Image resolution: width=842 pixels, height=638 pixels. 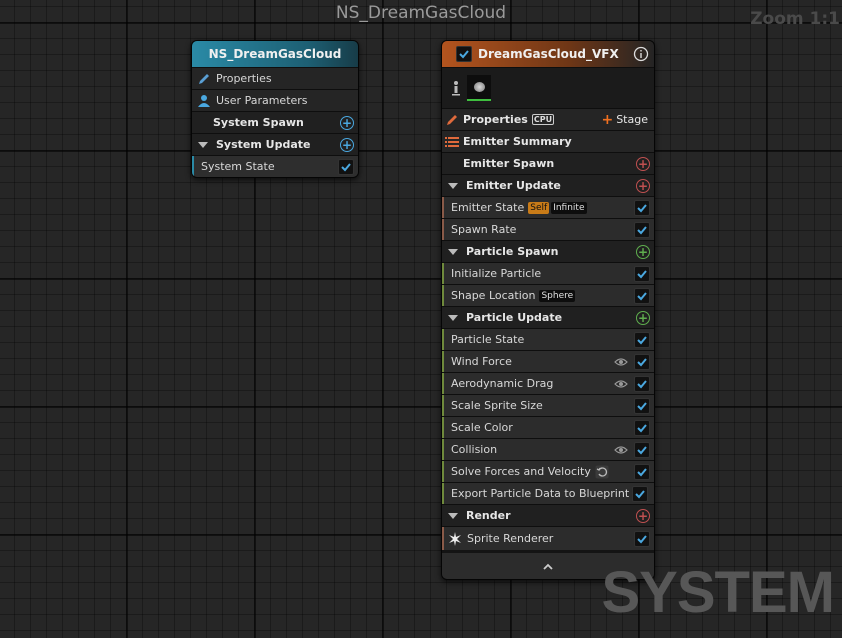 What do you see at coordinates (643, 515) in the screenshot?
I see `add-renderer-icon: +` at bounding box center [643, 515].